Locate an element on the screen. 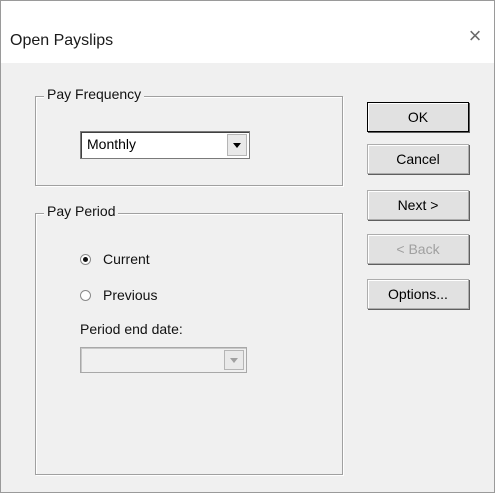  radio-current-indicator is located at coordinates (85, 259).